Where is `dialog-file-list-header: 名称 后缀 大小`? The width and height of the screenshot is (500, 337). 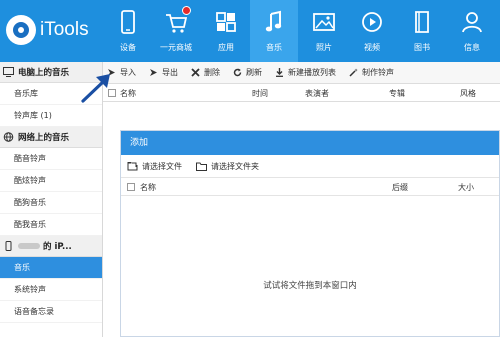 dialog-file-list-header: 名称 后缀 大小 is located at coordinates (310, 187).